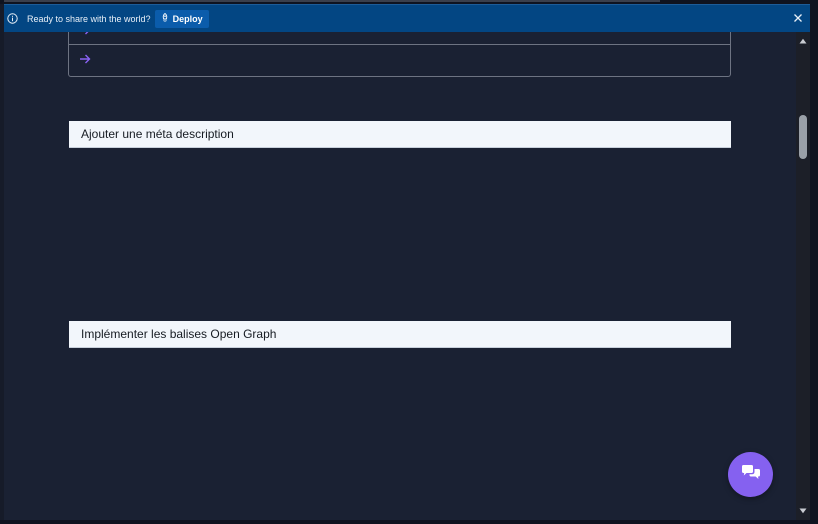 This screenshot has width=818, height=524. I want to click on link-list, so click(399, 54).